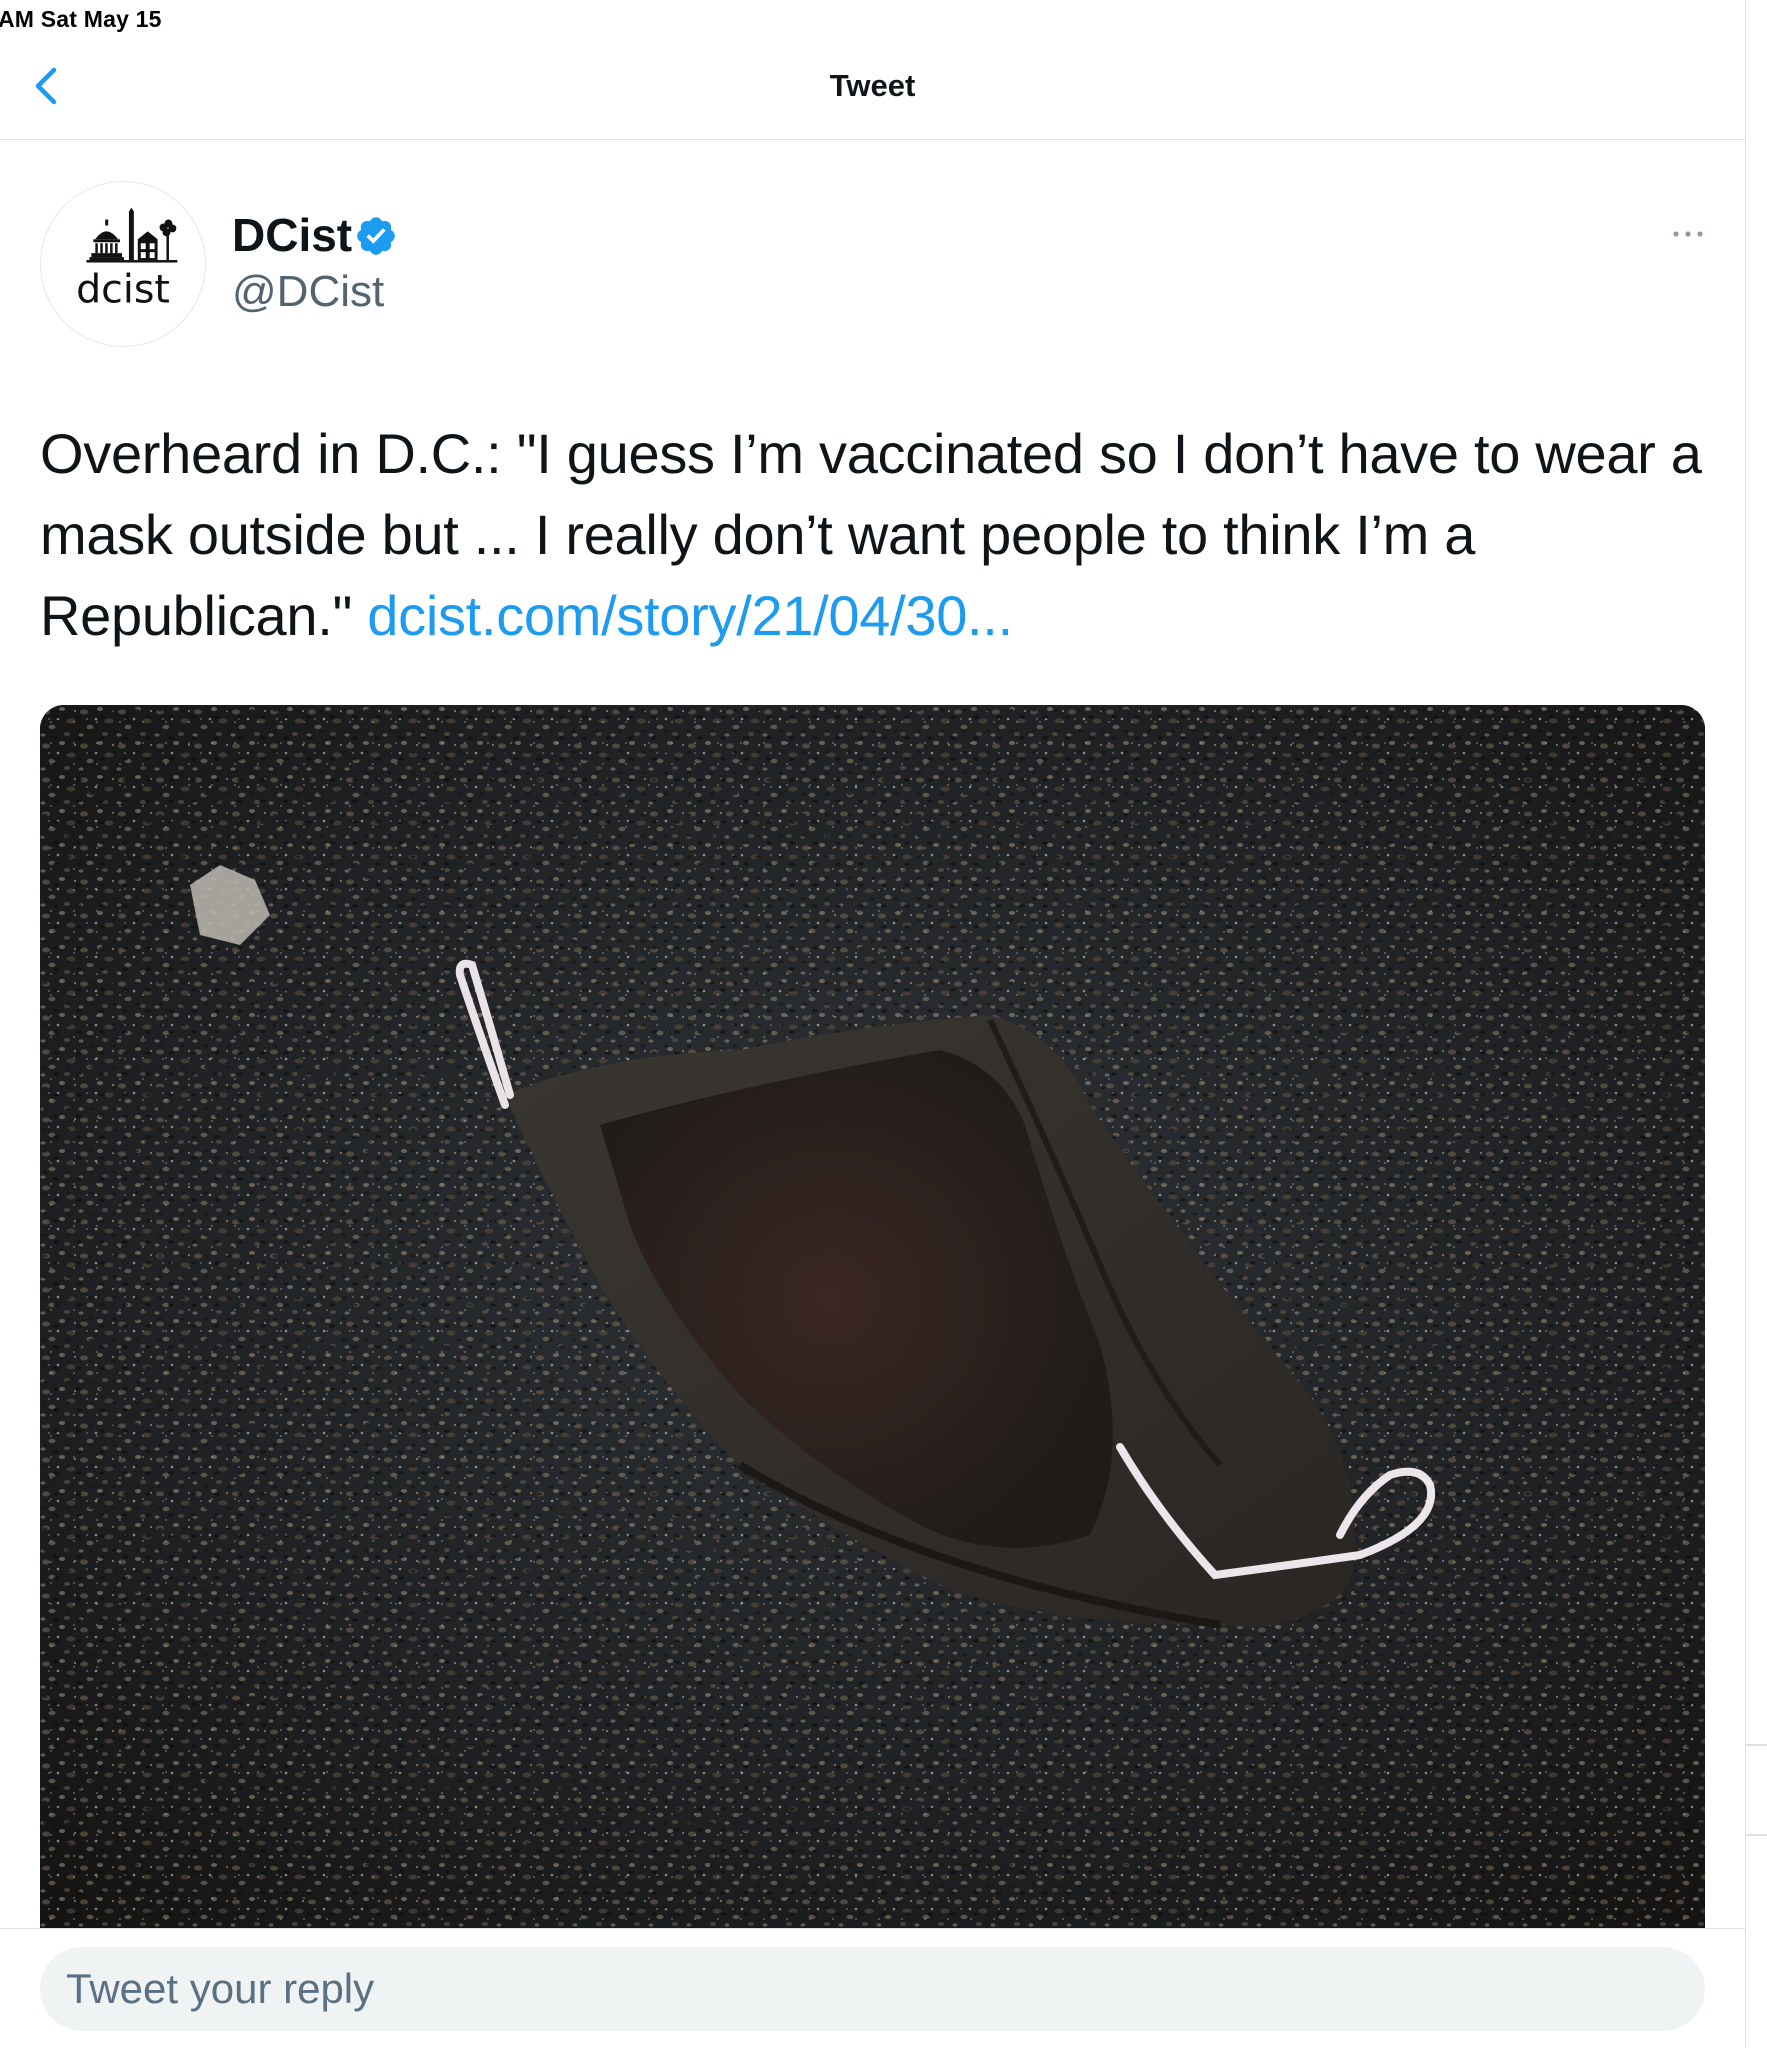 The height and width of the screenshot is (2049, 1767). I want to click on author-handle: @DCist, so click(308, 292).